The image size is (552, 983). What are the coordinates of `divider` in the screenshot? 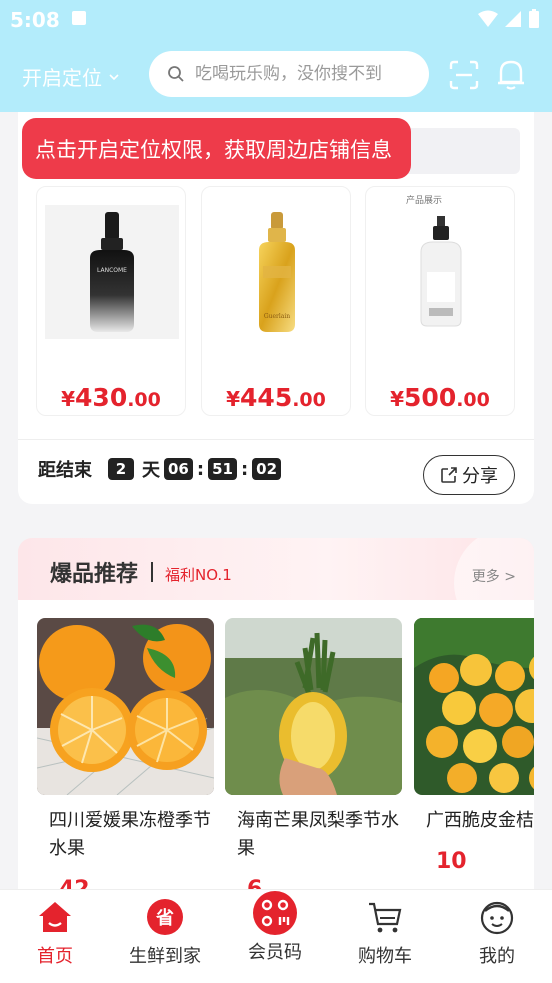 It's located at (276, 439).